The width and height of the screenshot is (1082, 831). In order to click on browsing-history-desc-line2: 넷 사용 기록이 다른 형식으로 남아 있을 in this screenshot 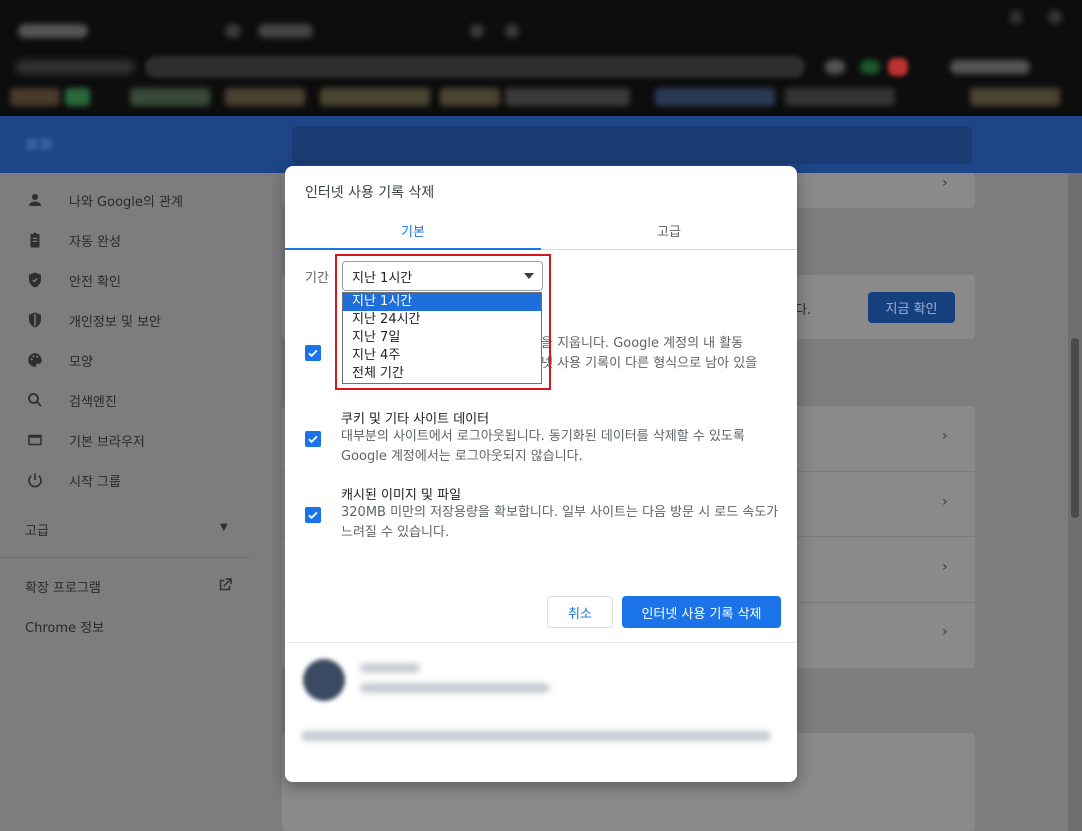, I will do `click(649, 363)`.